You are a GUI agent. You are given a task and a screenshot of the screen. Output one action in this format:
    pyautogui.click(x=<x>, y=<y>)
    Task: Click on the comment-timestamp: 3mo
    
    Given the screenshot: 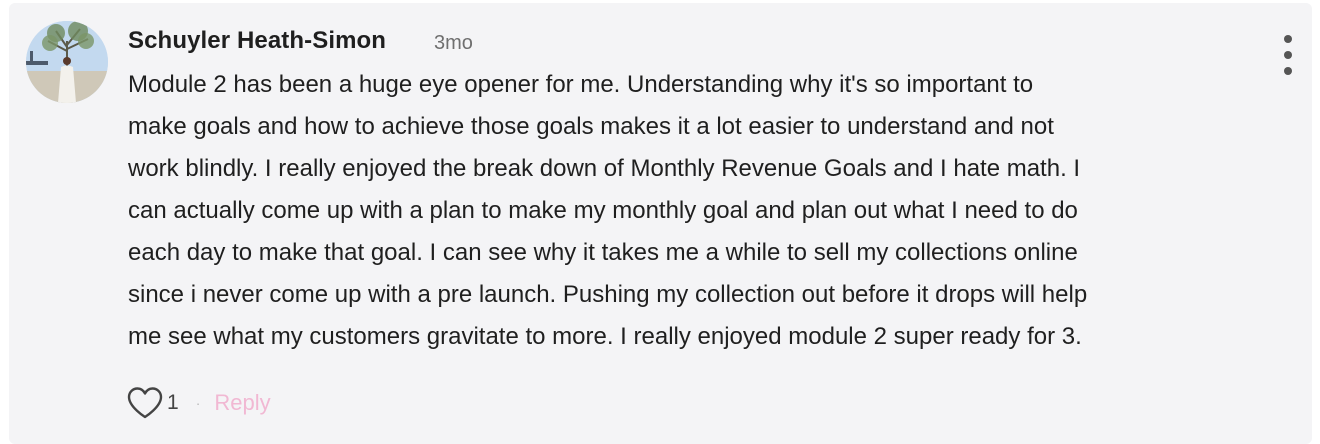 What is the action you would take?
    pyautogui.click(x=453, y=43)
    